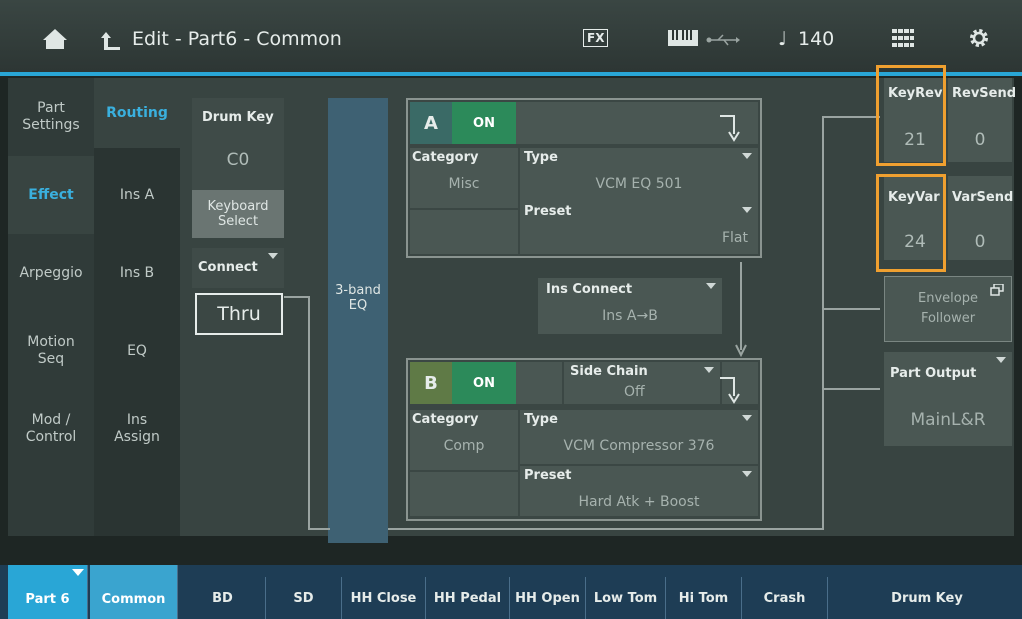  Describe the element at coordinates (238, 117) in the screenshot. I see `drum-key-label: Drum Key` at that location.